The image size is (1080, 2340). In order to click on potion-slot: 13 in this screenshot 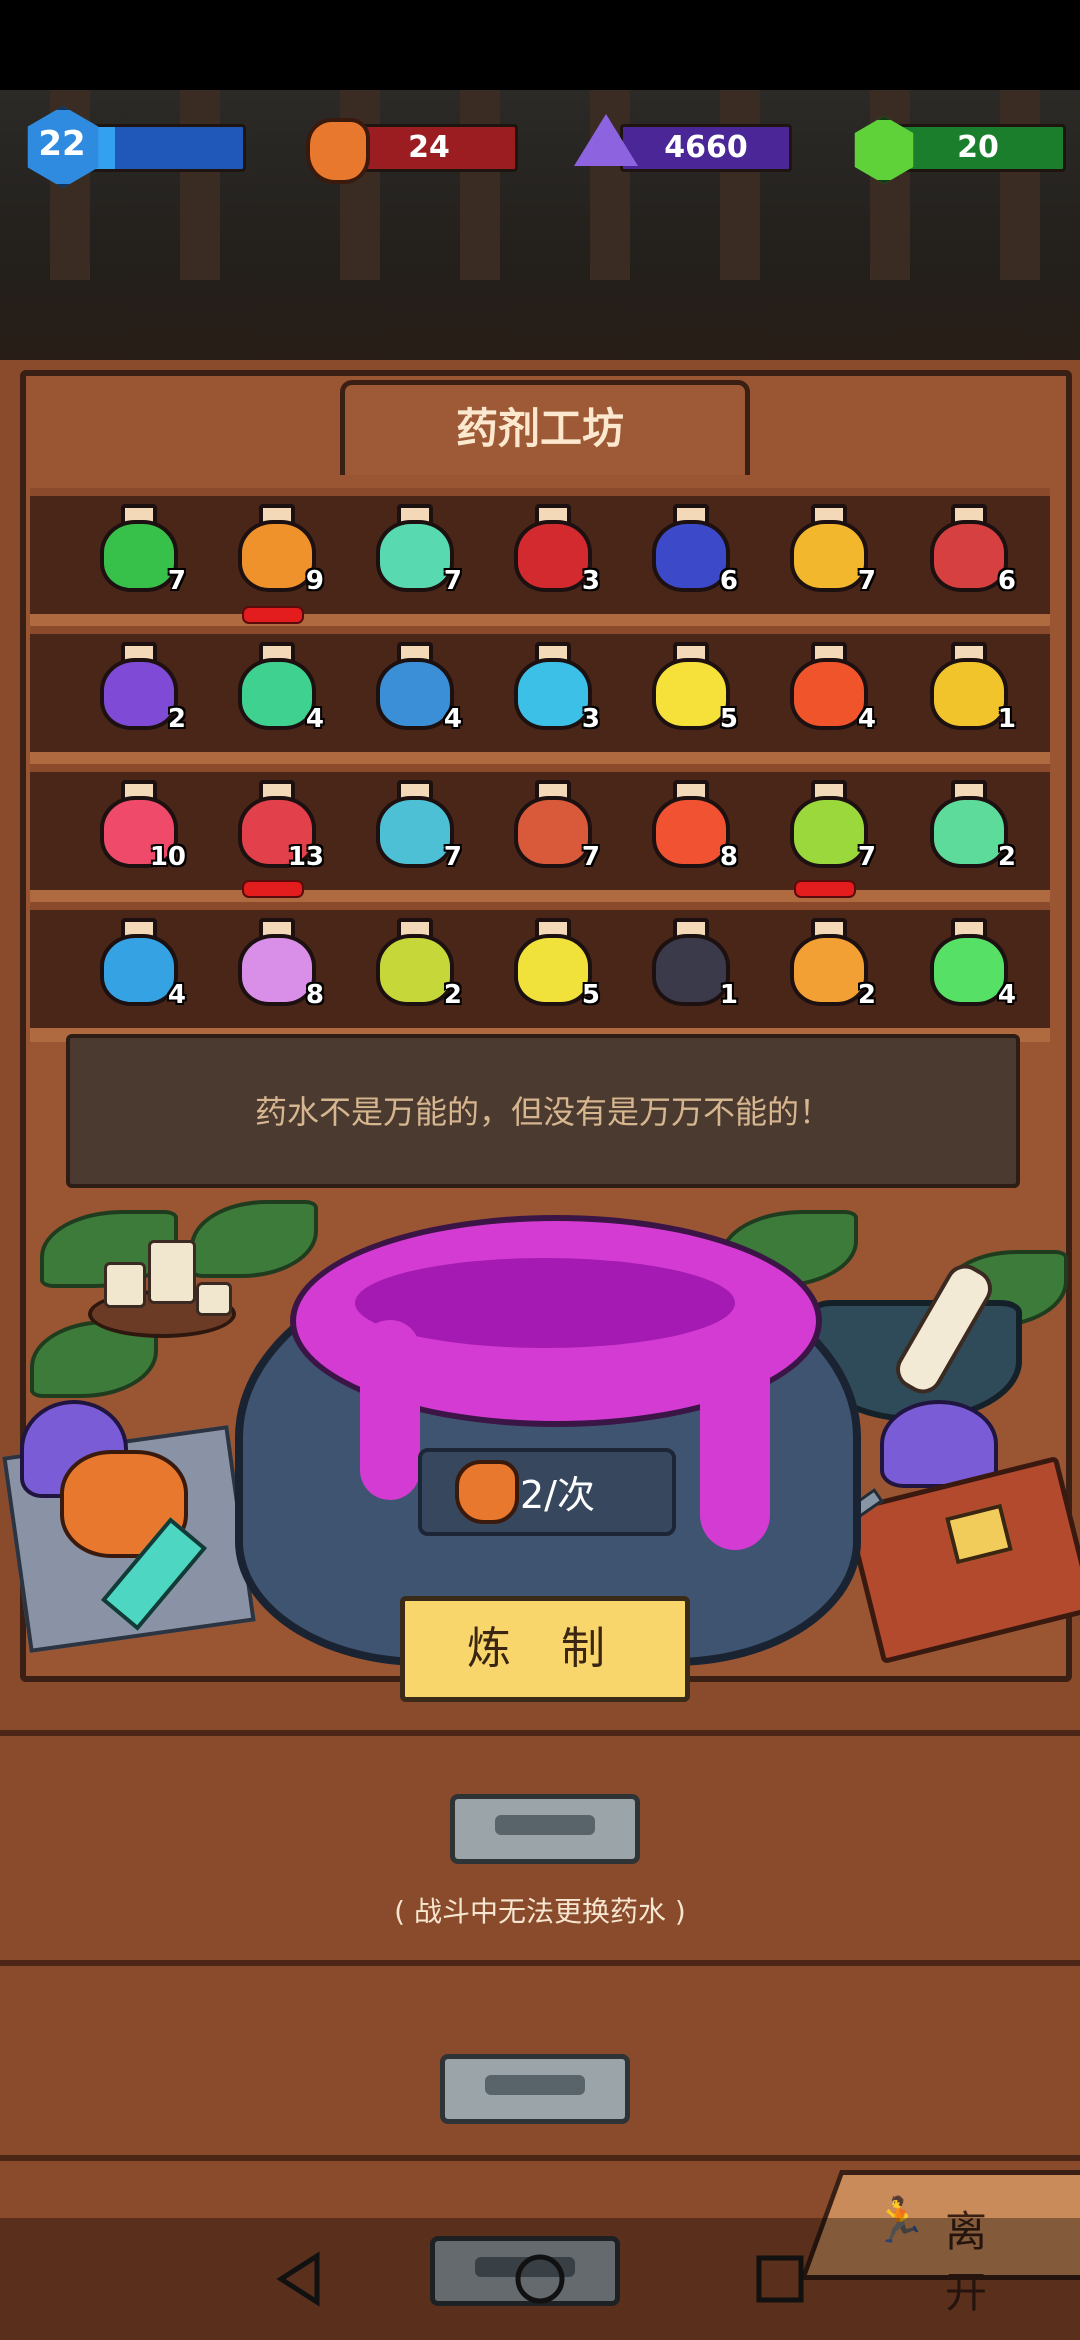, I will do `click(273, 821)`.